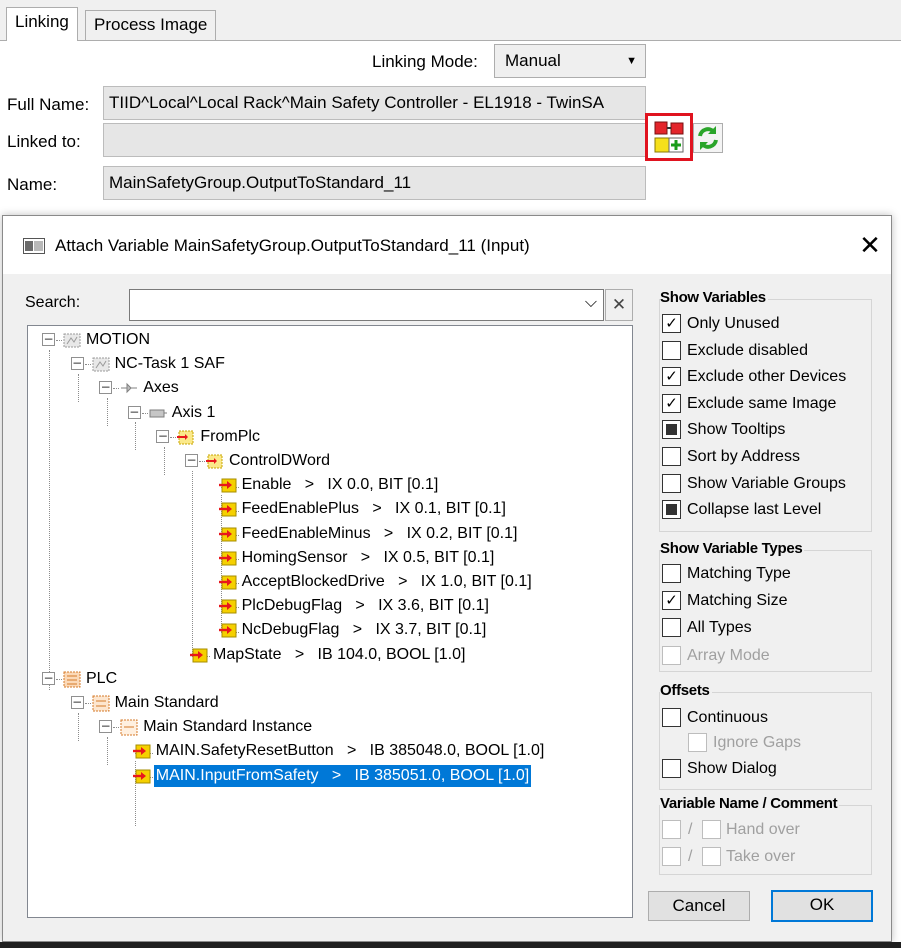 The height and width of the screenshot is (948, 901). Describe the element at coordinates (328, 558) in the screenshot. I see `tree-node: HomingSensor > IX 0.5, BIT [0.1]` at that location.